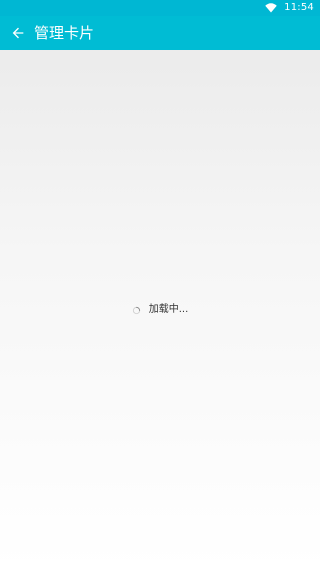  Describe the element at coordinates (299, 7) in the screenshot. I see `status-time: 11:54` at that location.